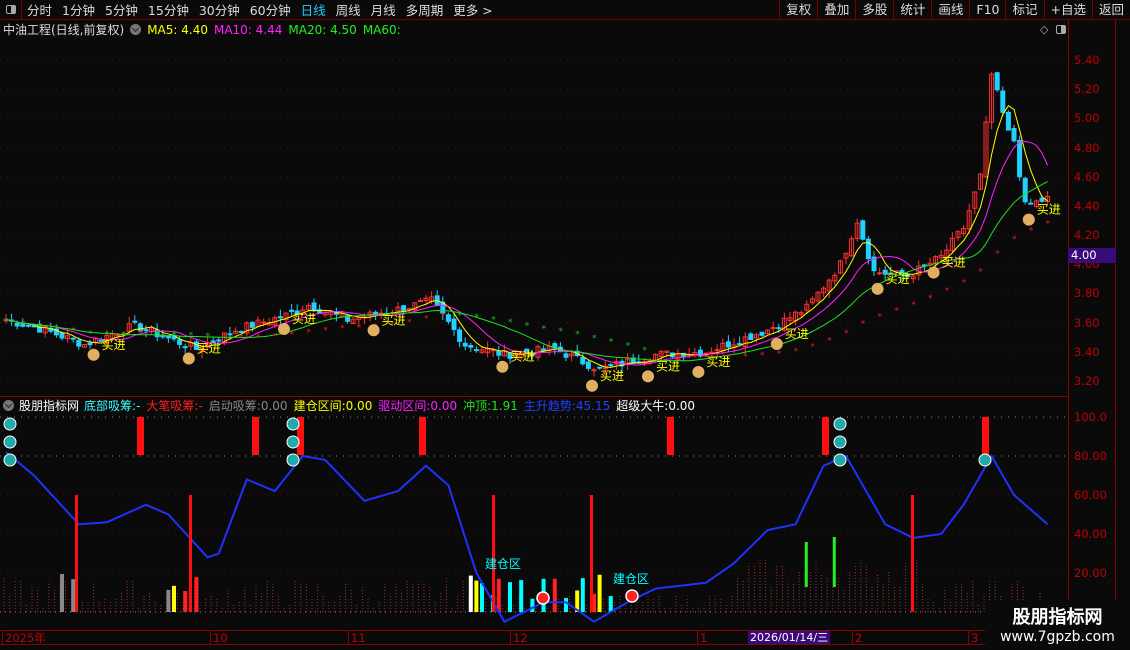  I want to click on plus-marker-icon, so click(543, 598).